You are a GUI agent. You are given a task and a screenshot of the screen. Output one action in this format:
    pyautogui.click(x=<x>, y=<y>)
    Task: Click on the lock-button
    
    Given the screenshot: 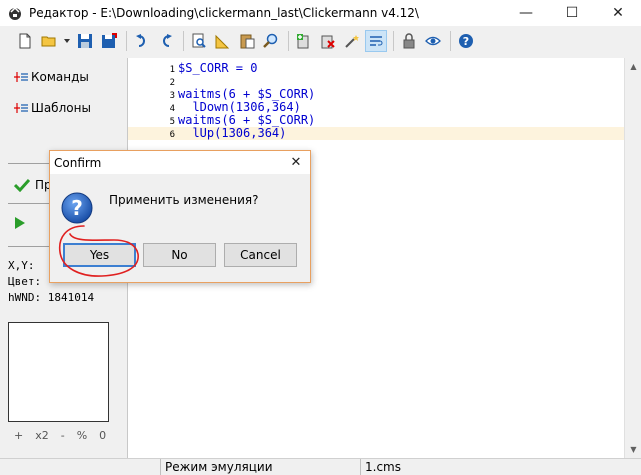 What is the action you would take?
    pyautogui.click(x=409, y=41)
    